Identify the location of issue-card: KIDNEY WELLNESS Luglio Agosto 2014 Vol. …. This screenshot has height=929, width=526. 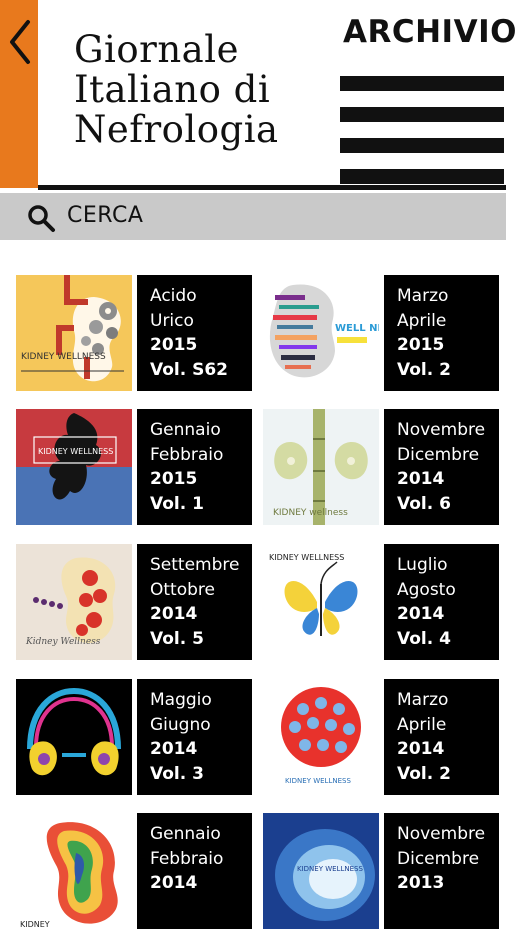
(381, 602).